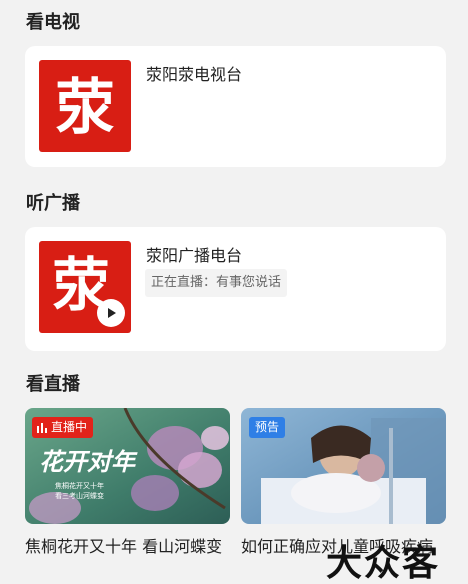 The width and height of the screenshot is (468, 584). I want to click on live-badge: 直播中, so click(63, 427).